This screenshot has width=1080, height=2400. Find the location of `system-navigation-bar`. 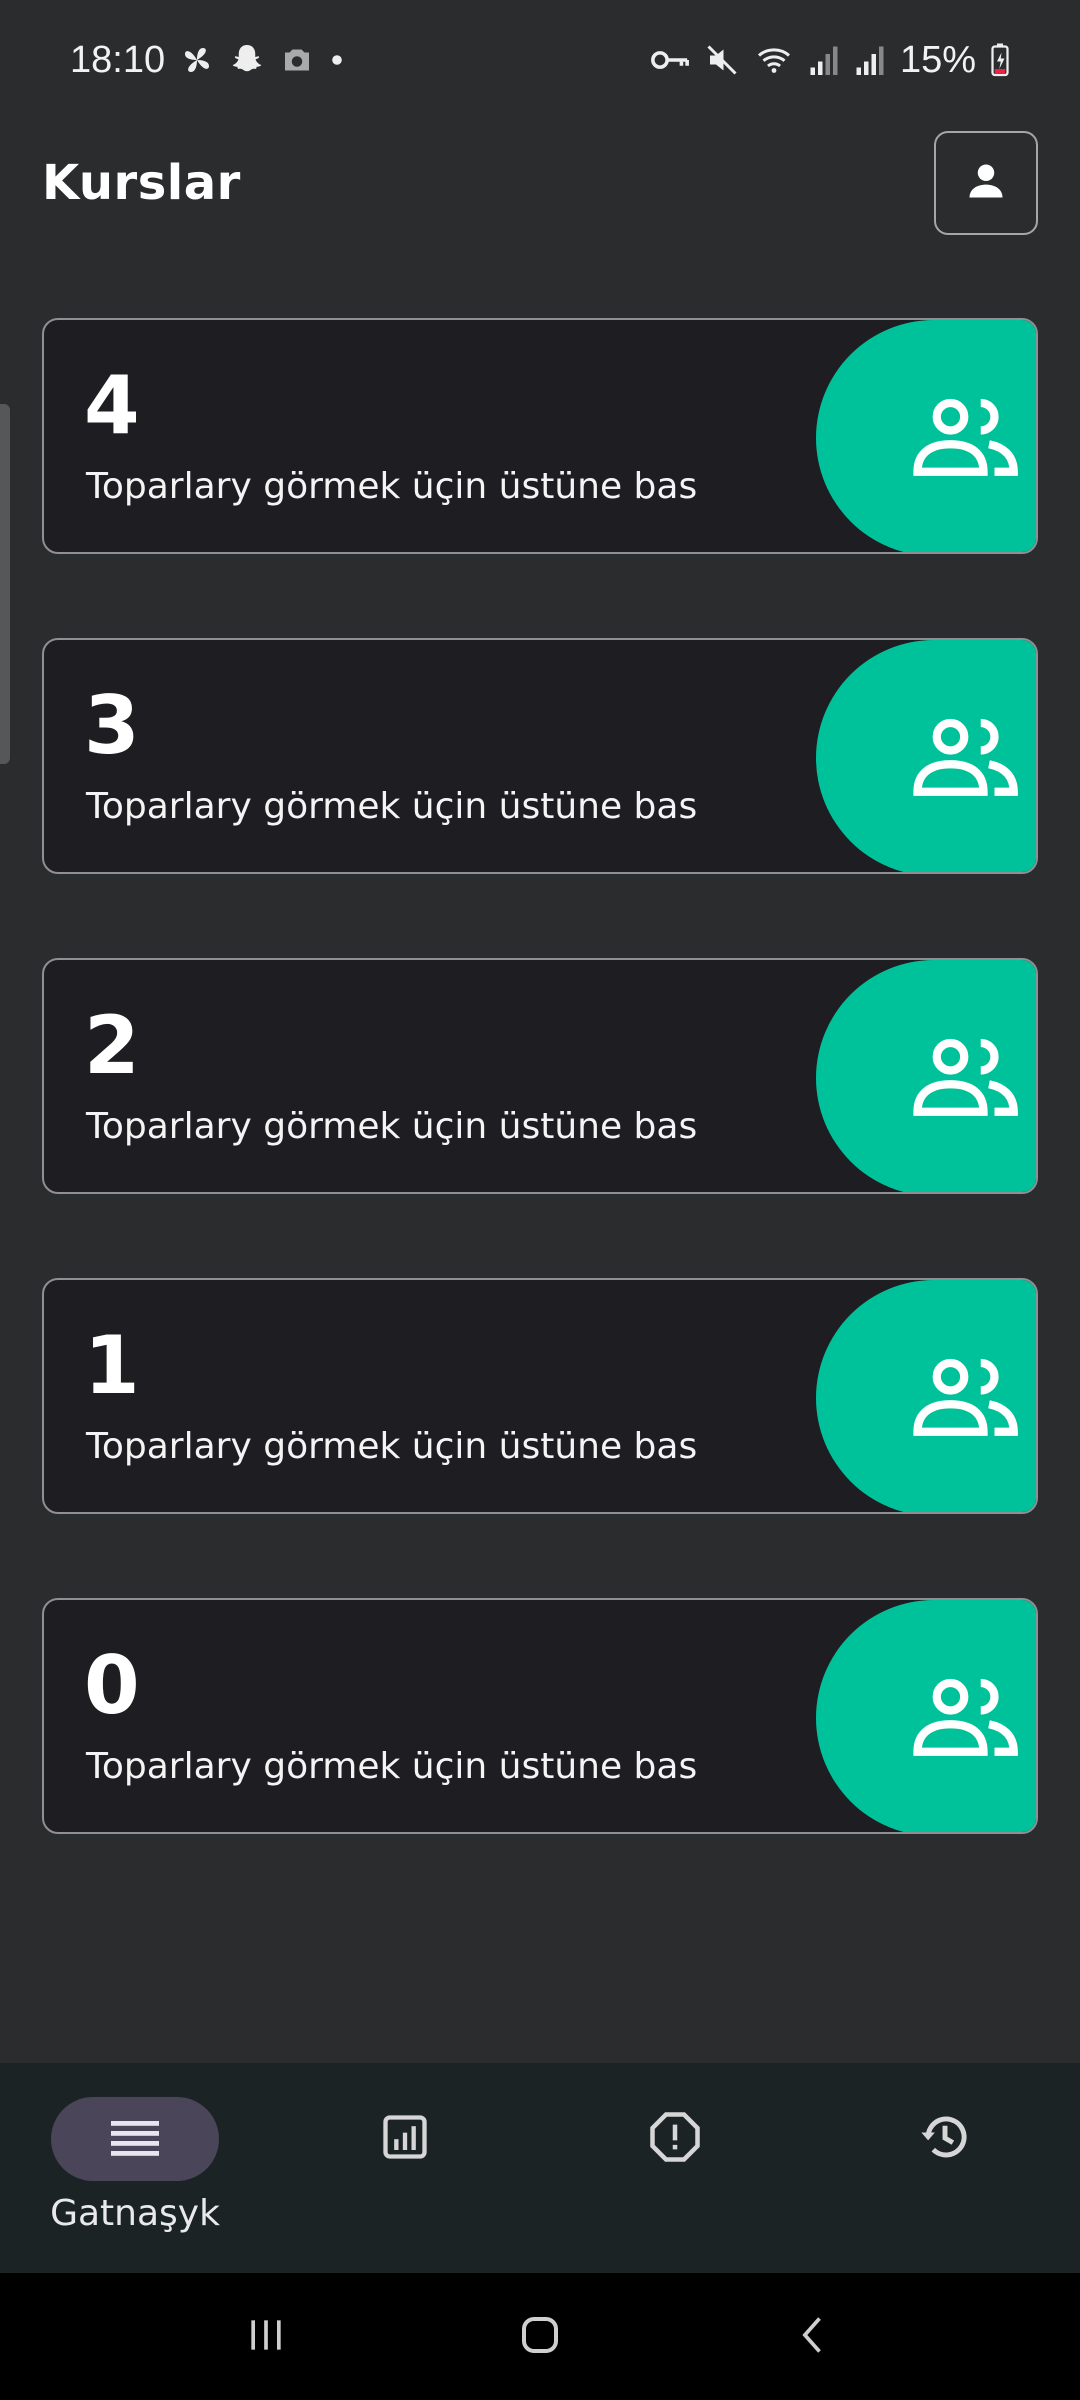

system-navigation-bar is located at coordinates (540, 2336).